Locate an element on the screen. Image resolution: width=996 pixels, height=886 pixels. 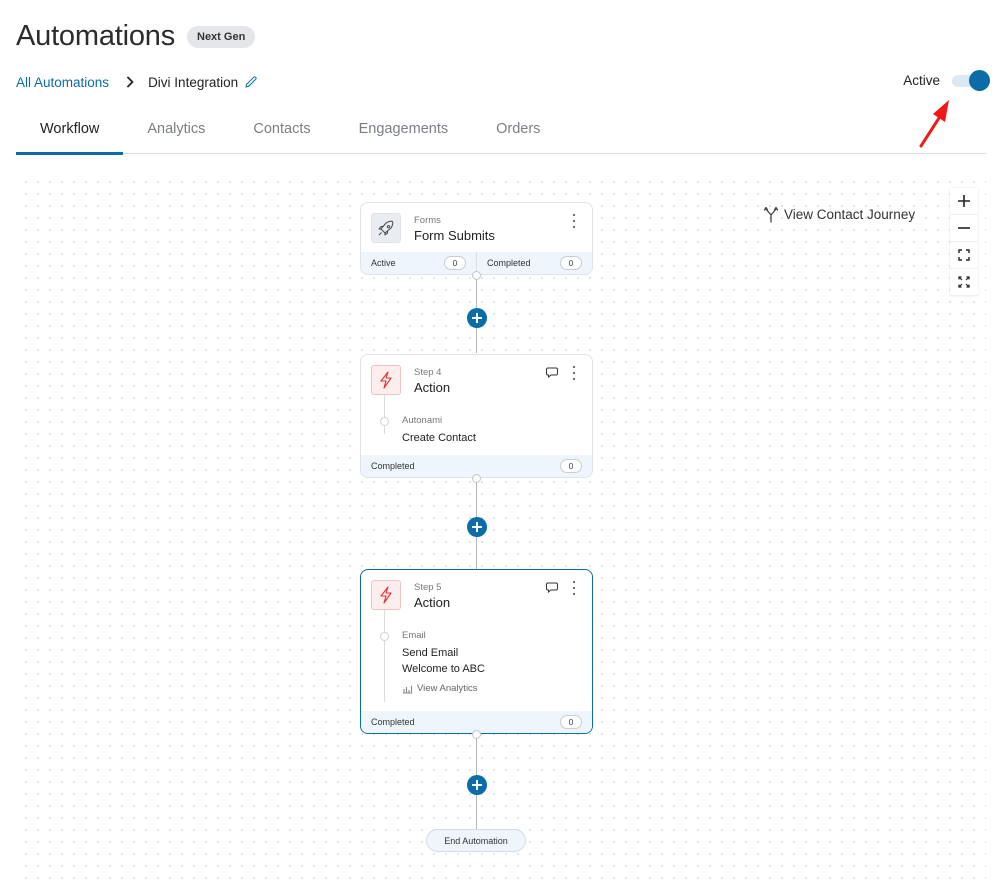
node-header: Forms Form Submits is located at coordinates (476, 229).